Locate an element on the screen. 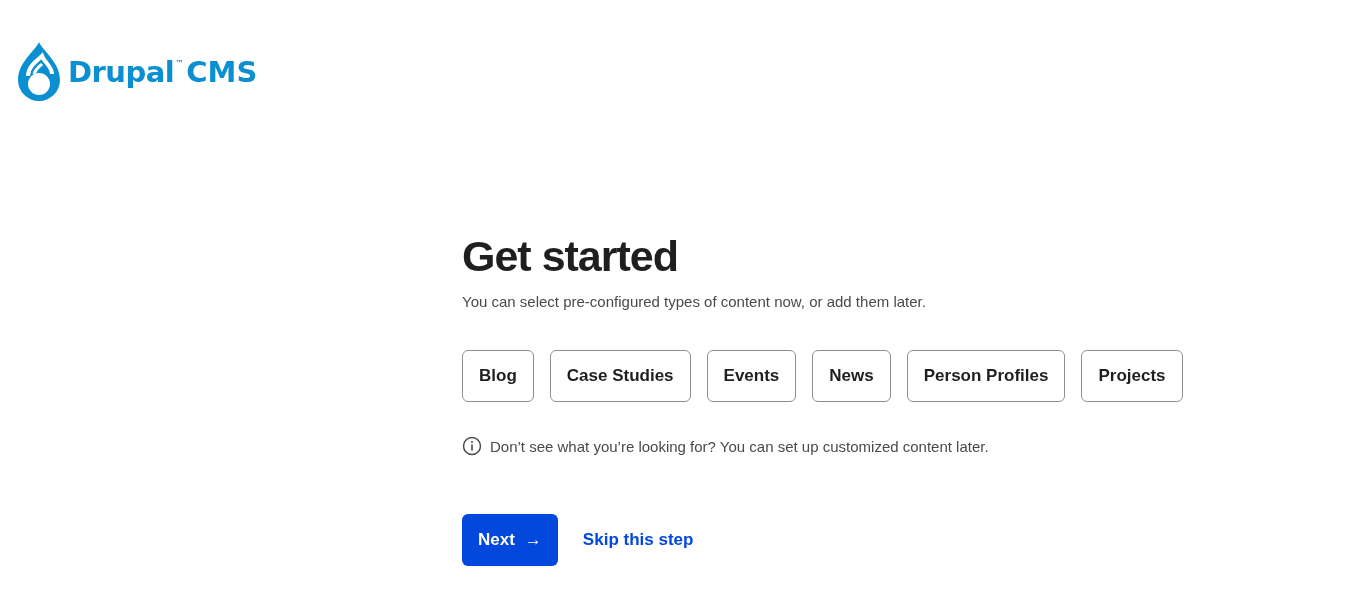  trademark: ™ is located at coordinates (179, 63).